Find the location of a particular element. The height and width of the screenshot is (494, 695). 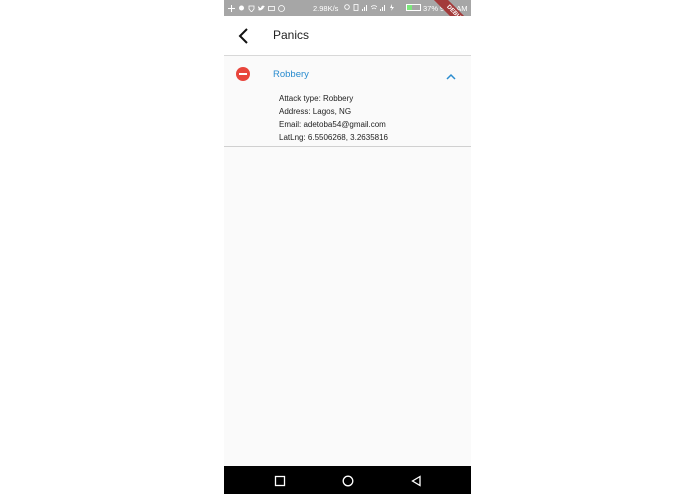

battery-percent: 37% is located at coordinates (431, 8).